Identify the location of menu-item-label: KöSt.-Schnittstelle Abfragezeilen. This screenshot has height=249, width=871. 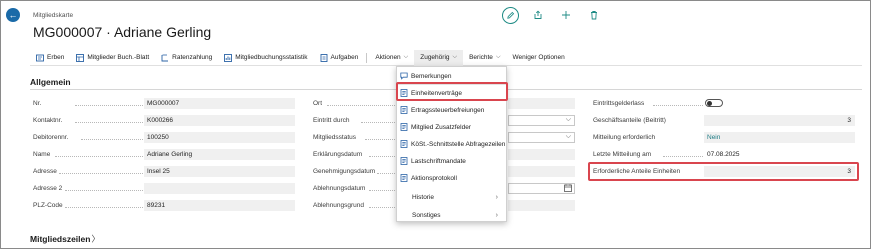
(458, 144).